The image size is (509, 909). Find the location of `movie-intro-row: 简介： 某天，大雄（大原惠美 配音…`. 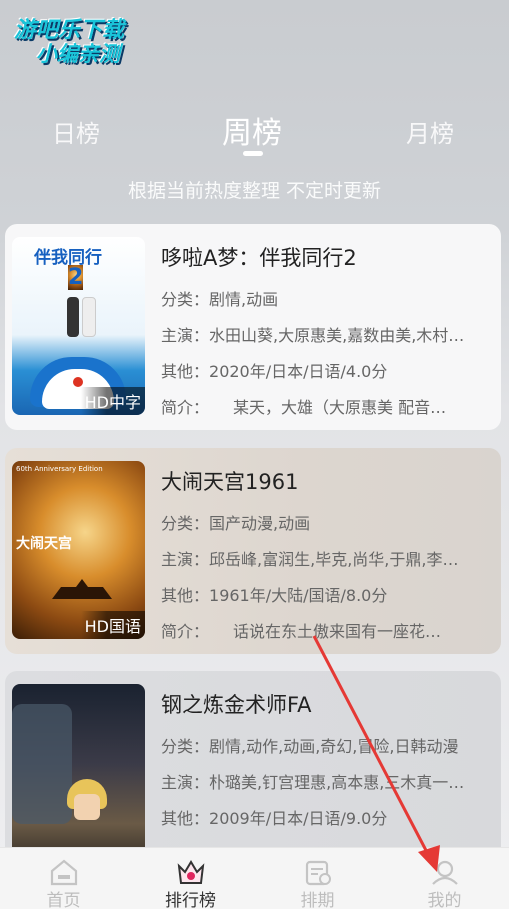

movie-intro-row: 简介： 某天，大雄（大原惠美 配音… is located at coordinates (326, 406).